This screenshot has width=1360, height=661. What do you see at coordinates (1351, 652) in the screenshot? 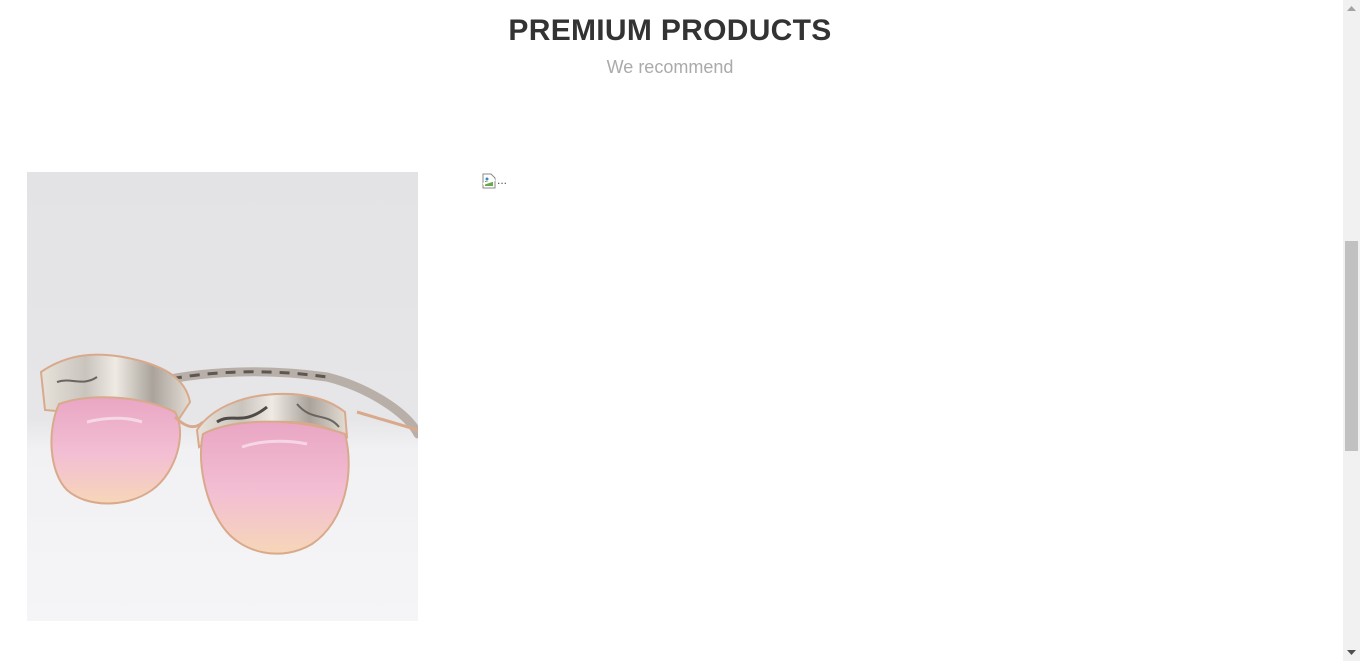
I see `scroll-down-arrow-icon` at bounding box center [1351, 652].